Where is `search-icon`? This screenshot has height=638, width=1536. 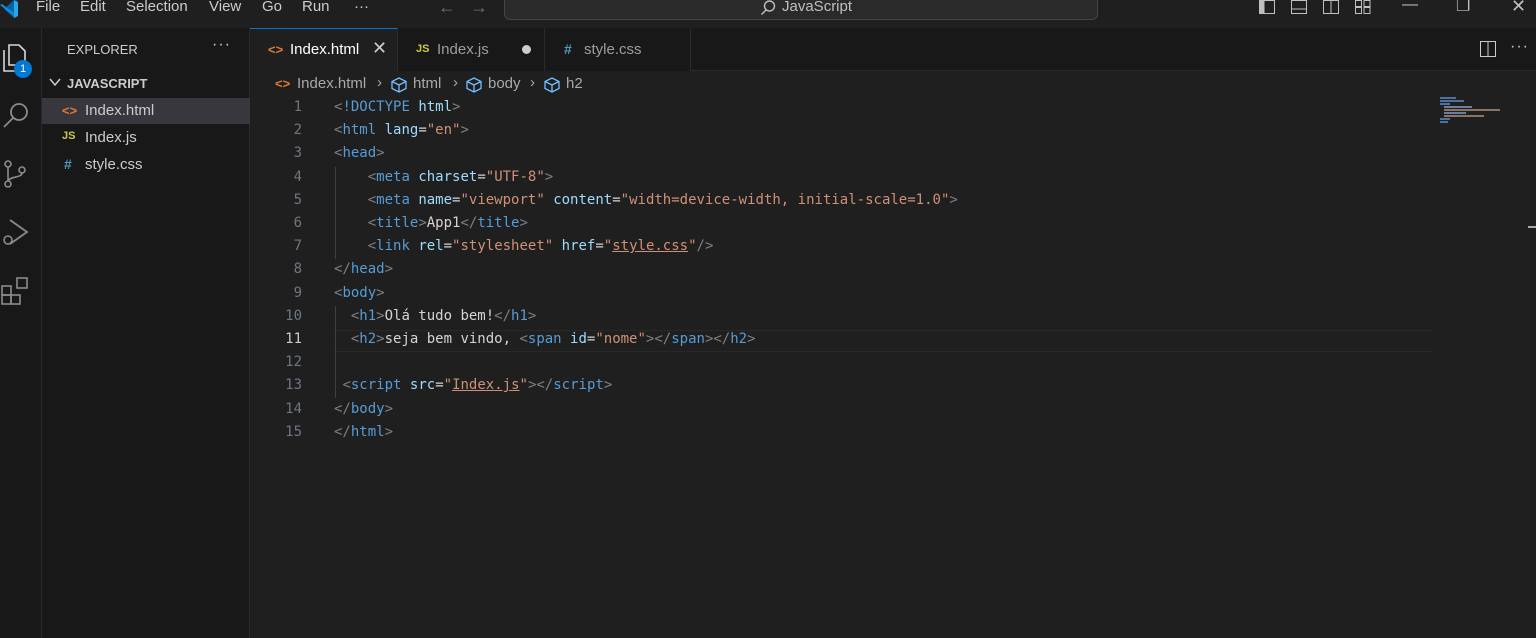 search-icon is located at coordinates (768, 7).